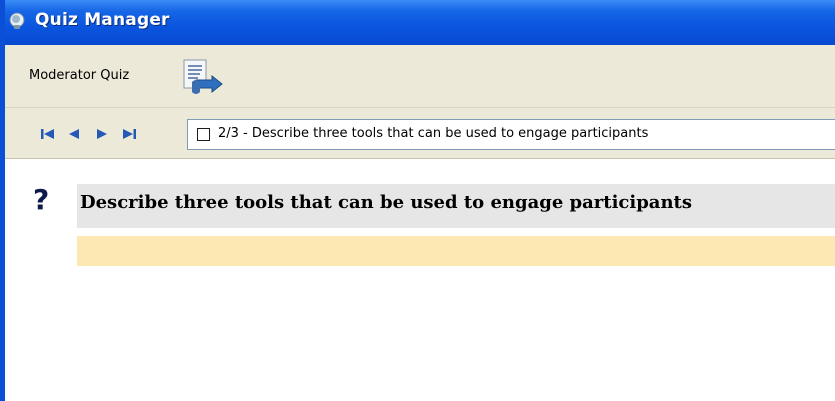  I want to click on last-question-button, so click(129, 134).